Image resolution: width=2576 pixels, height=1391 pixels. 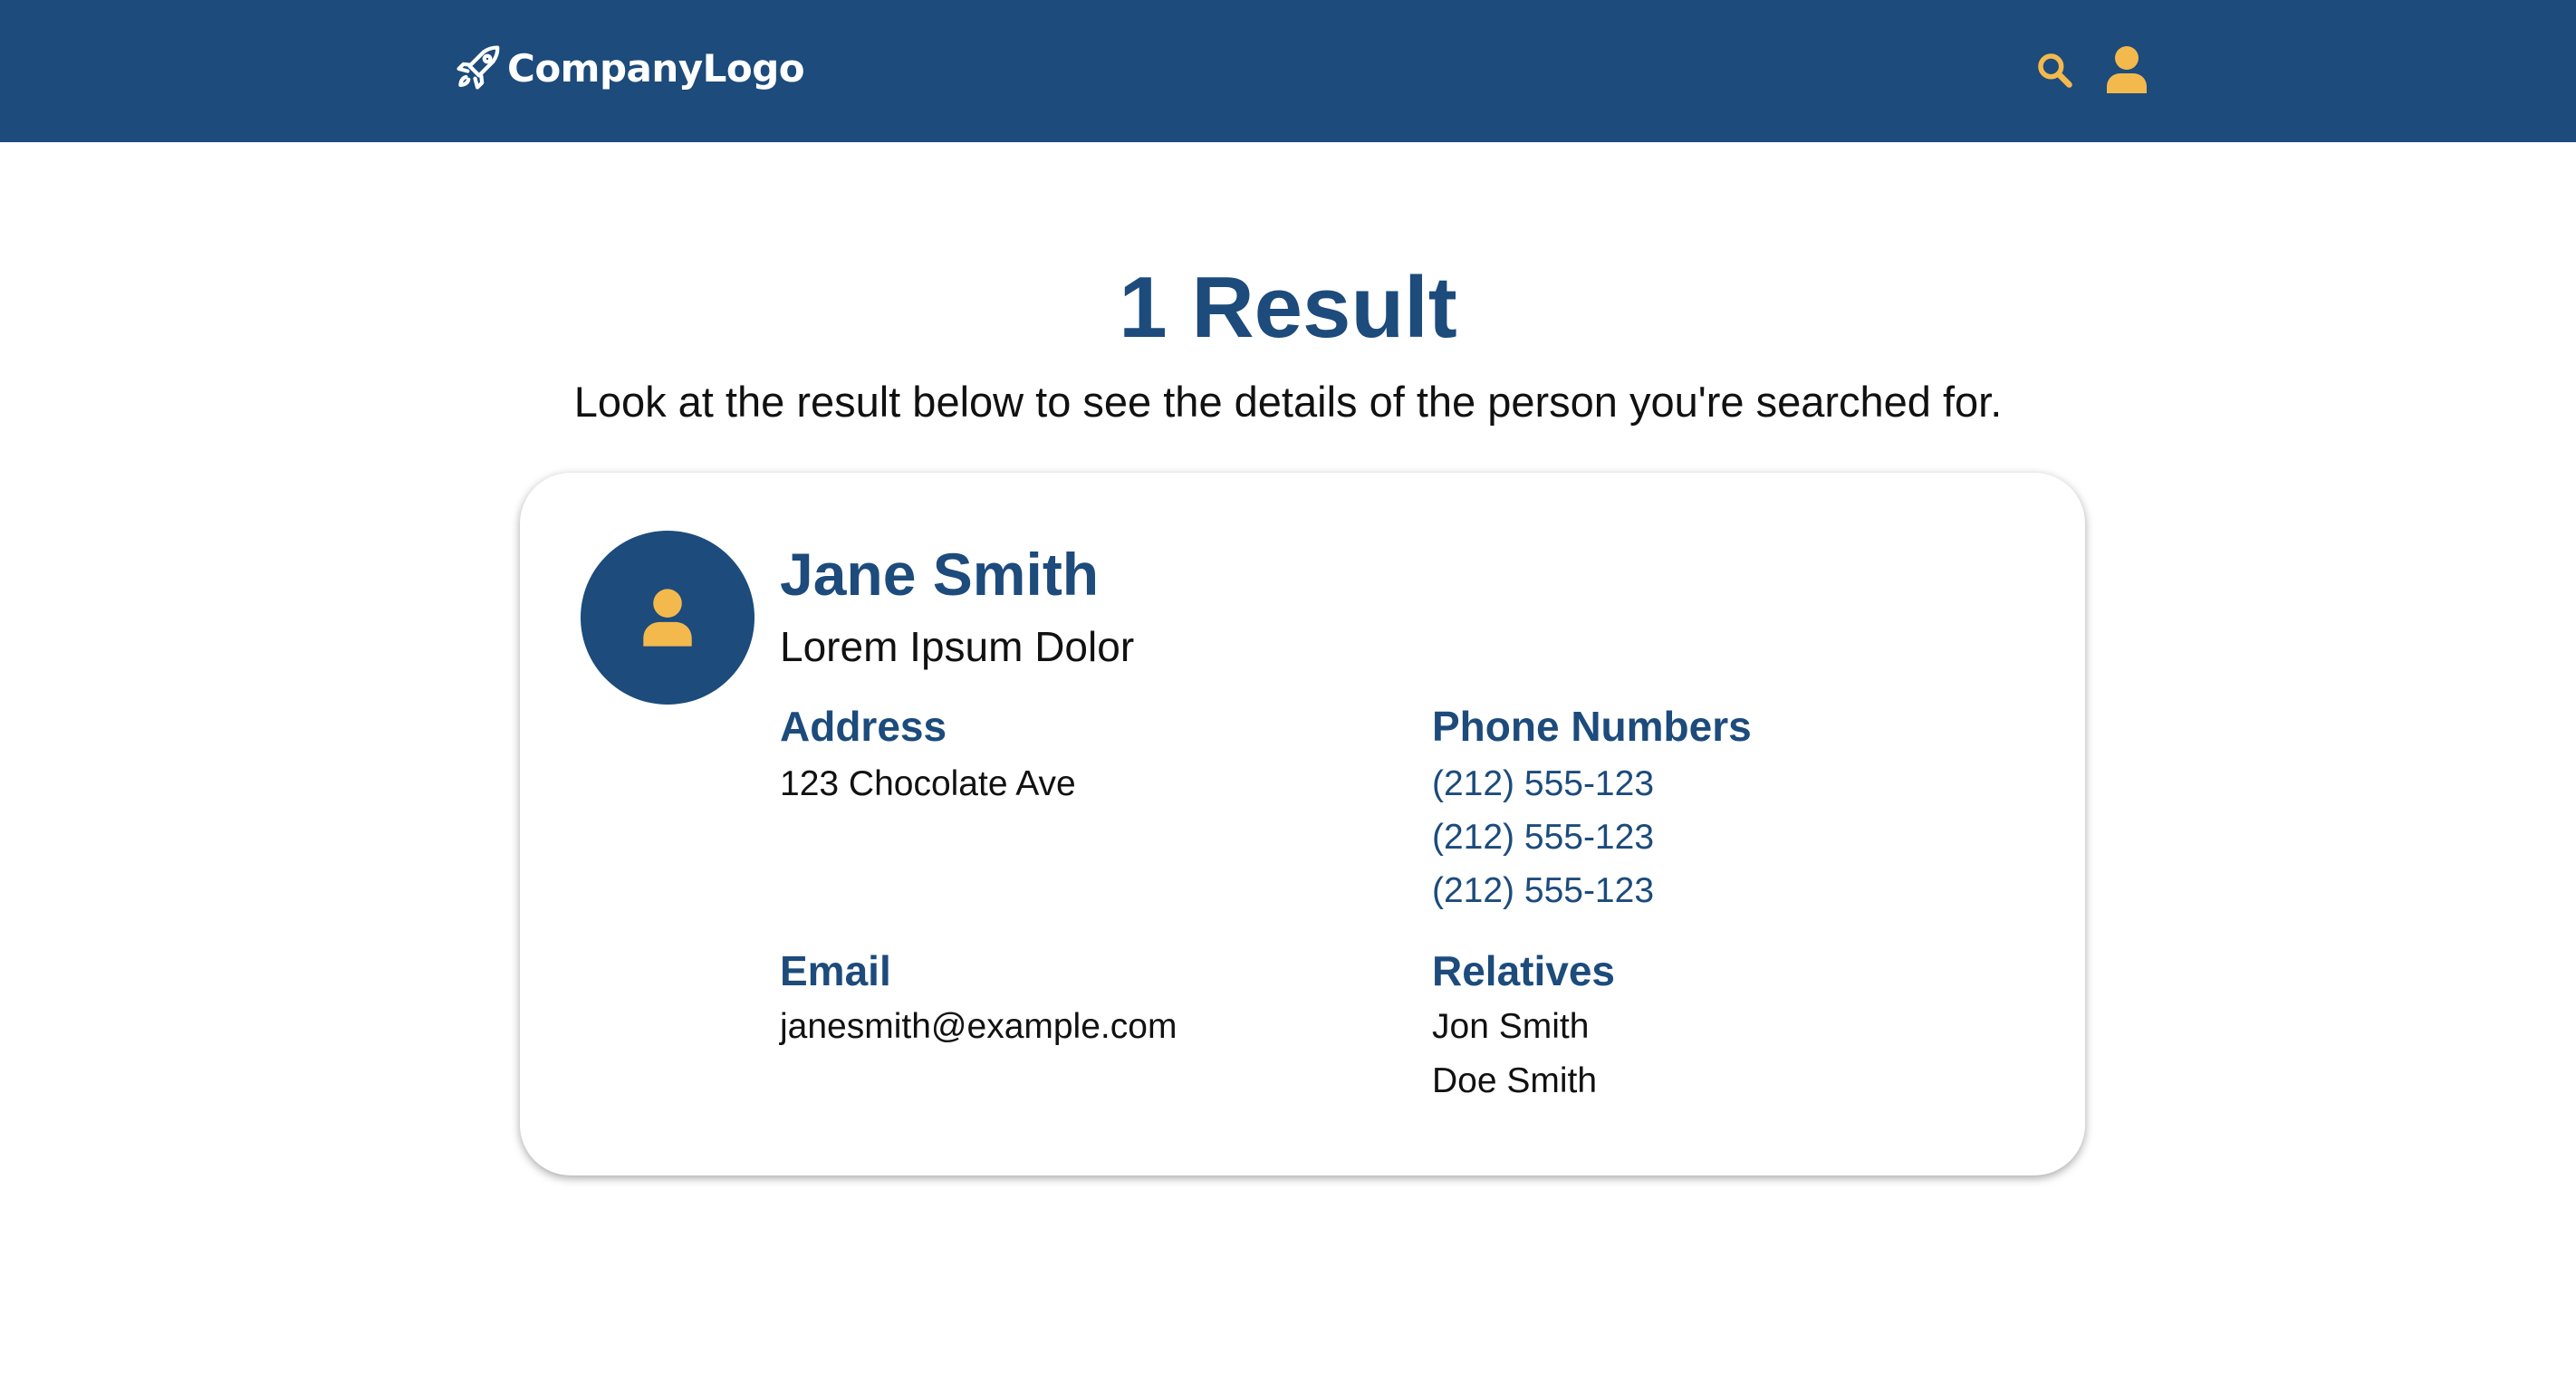 I want to click on avatar, so click(x=668, y=618).